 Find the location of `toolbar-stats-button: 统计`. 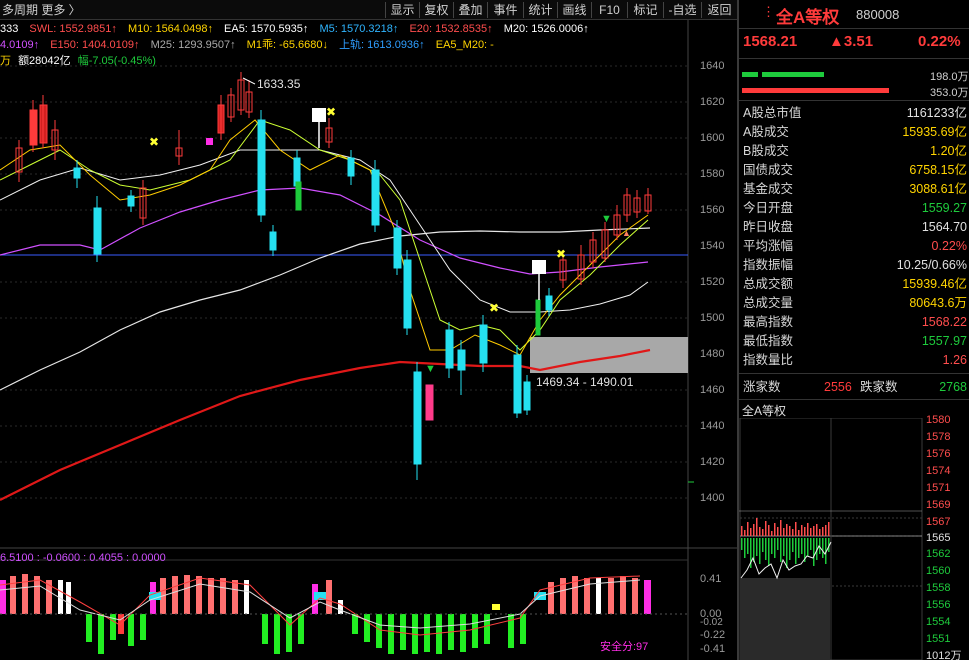

toolbar-stats-button: 统计 is located at coordinates (540, 10).